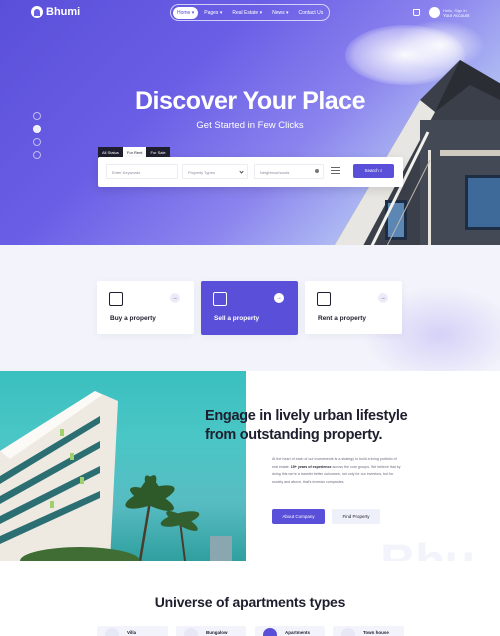 This screenshot has height=636, width=500. I want to click on apartments-icon, so click(270, 632).